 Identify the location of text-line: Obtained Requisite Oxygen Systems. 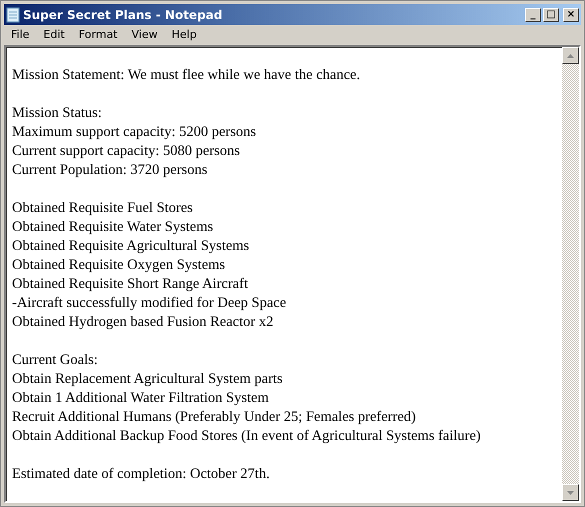
(119, 265).